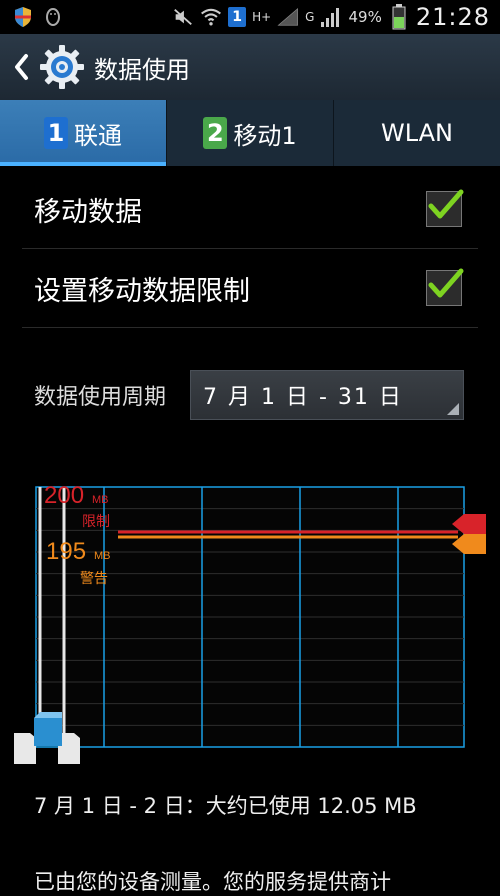 This screenshot has height=896, width=500. I want to click on sim2-badge: 2, so click(215, 133).